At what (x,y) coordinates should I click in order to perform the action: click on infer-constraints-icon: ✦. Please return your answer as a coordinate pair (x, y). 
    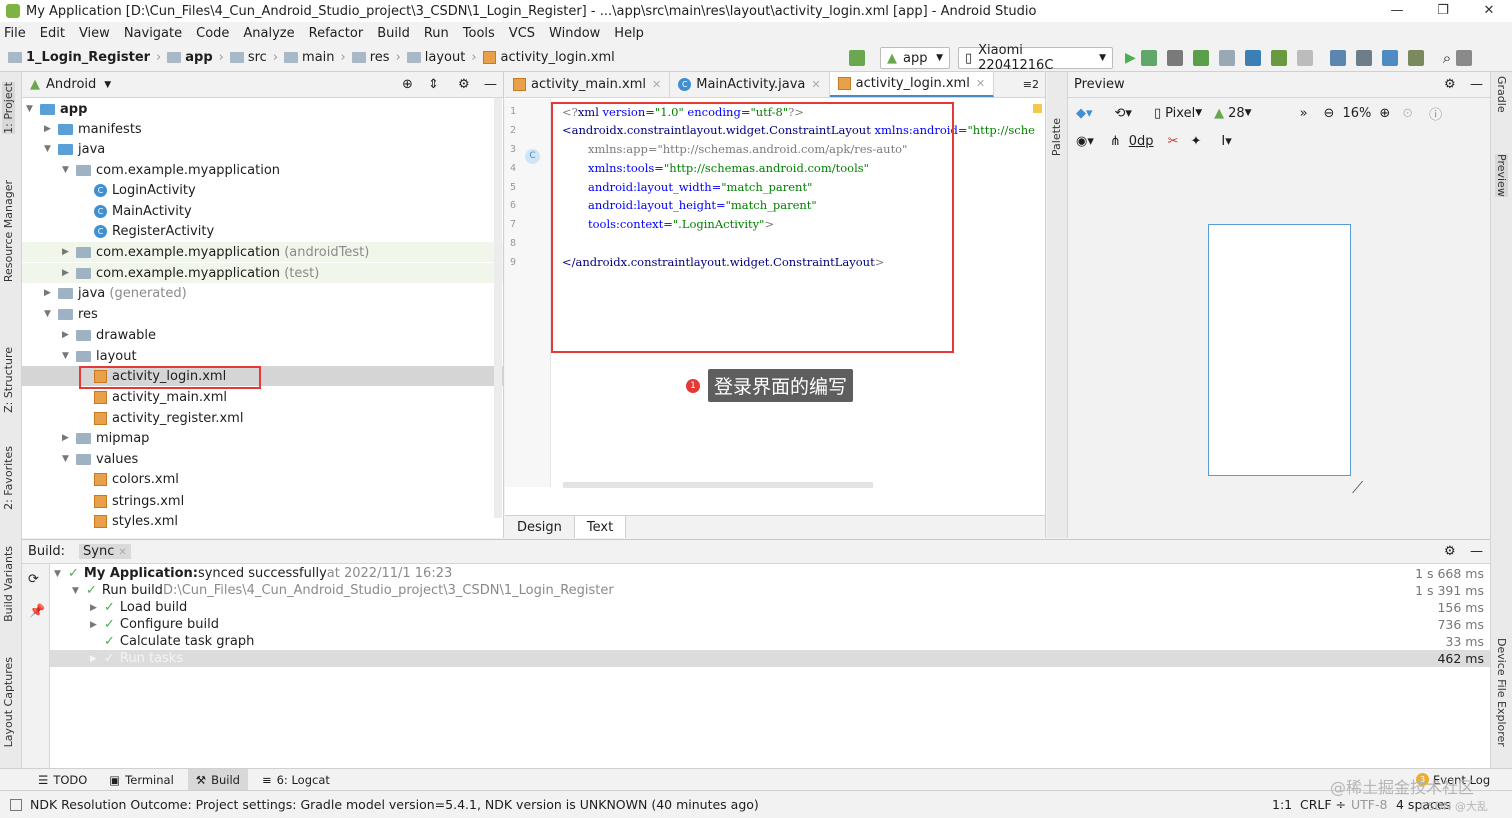
    Looking at the image, I should click on (1195, 141).